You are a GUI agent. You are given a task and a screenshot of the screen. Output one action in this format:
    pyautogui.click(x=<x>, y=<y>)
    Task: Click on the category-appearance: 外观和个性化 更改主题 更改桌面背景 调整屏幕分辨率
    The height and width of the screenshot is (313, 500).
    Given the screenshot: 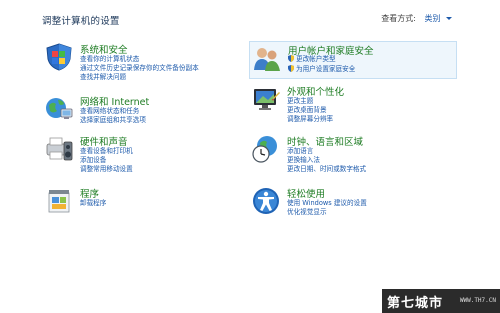 What is the action you would take?
    pyautogui.click(x=351, y=106)
    